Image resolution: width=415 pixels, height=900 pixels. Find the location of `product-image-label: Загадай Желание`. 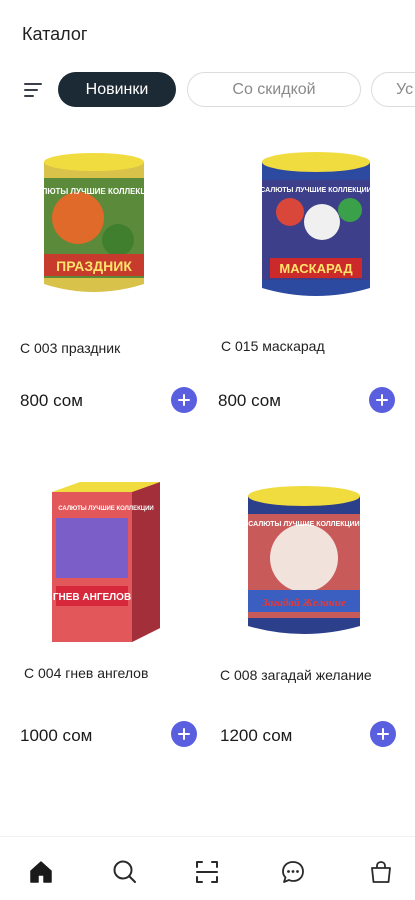

product-image-label: Загадай Желание is located at coordinates (303, 603).